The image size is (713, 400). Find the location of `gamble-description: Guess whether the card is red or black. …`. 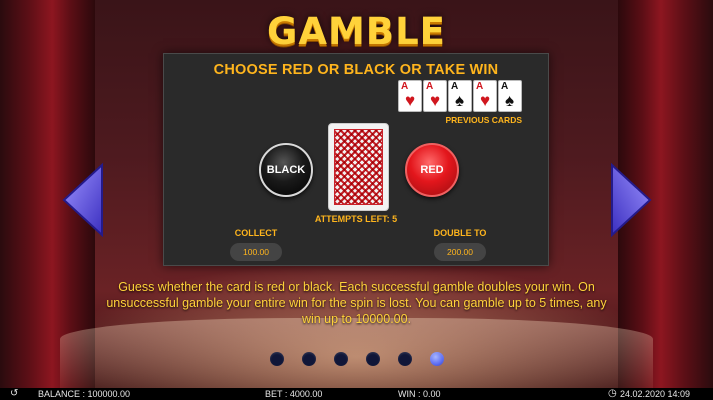

gamble-description: Guess whether the card is red or black. … is located at coordinates (356, 303).